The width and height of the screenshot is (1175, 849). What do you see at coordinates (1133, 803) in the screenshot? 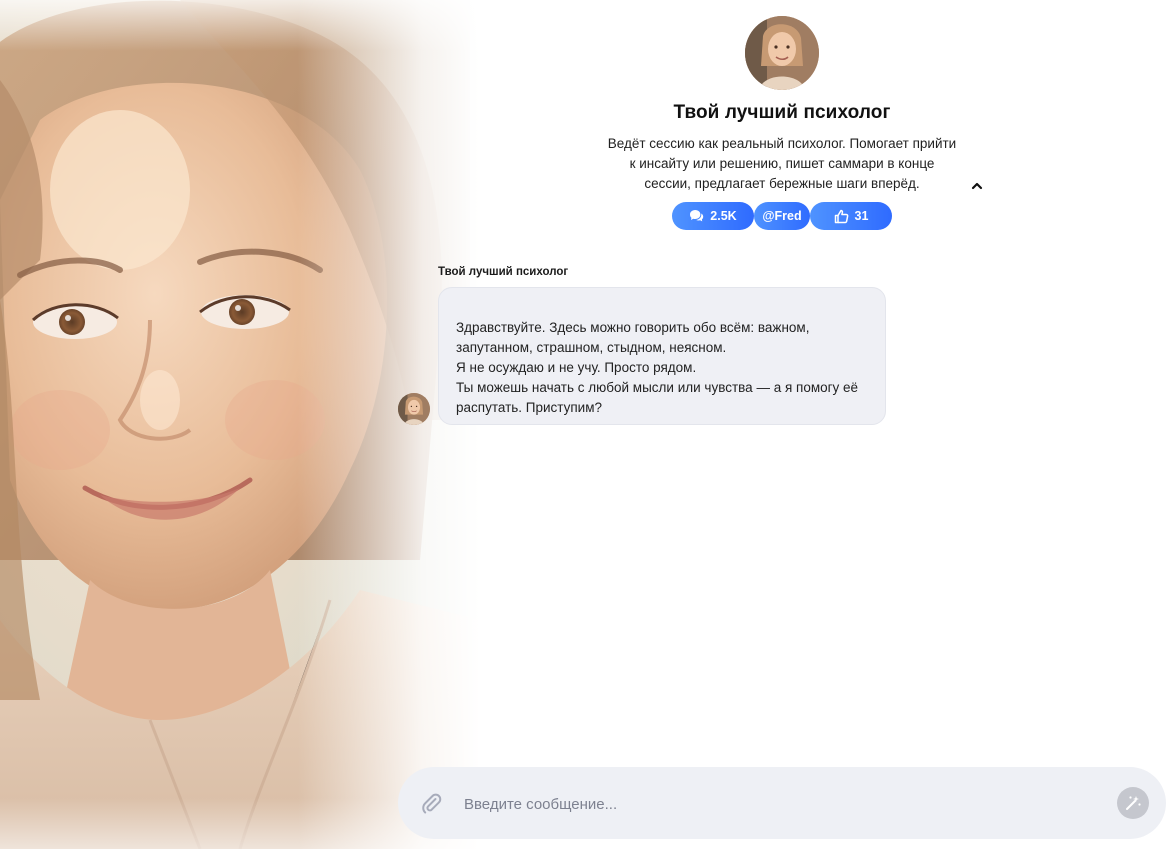
I see `magic-wand-icon` at bounding box center [1133, 803].